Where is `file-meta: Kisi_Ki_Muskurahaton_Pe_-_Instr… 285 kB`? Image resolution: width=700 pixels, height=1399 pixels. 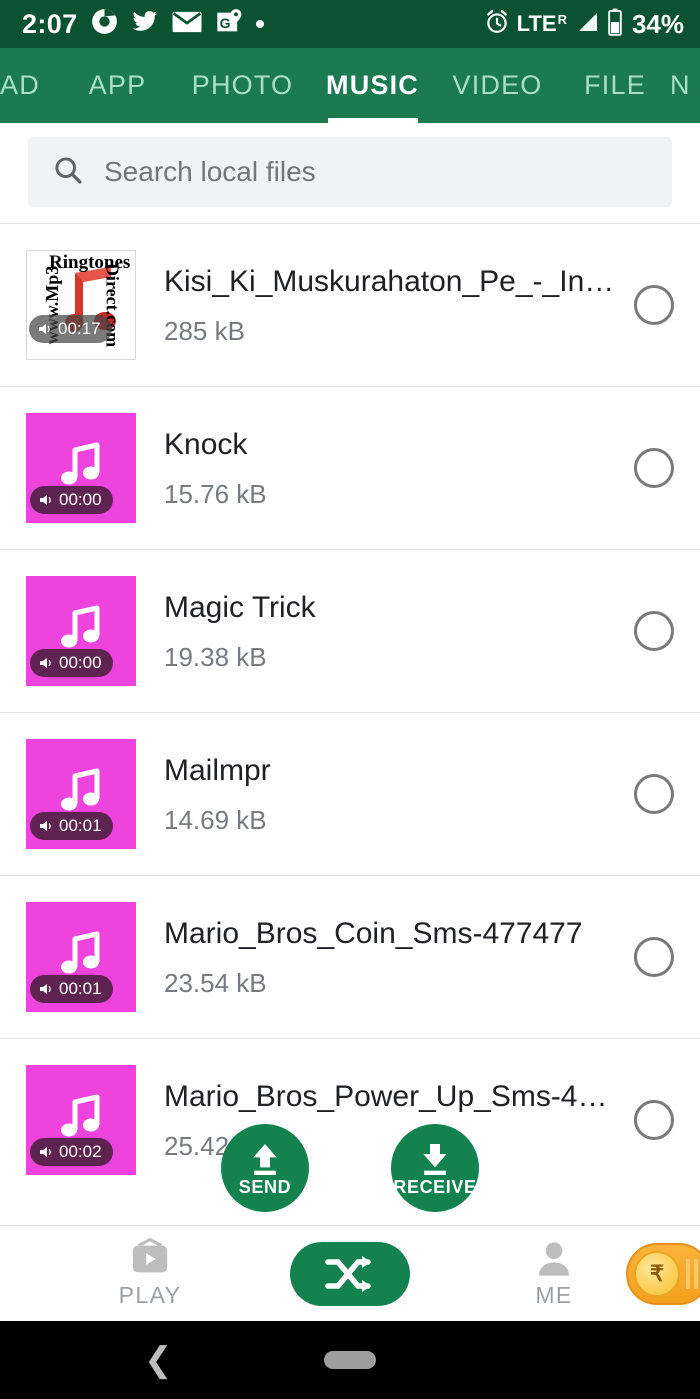 file-meta: Kisi_Ki_Muskurahaton_Pe_-_Instr… 285 kB is located at coordinates (378, 305).